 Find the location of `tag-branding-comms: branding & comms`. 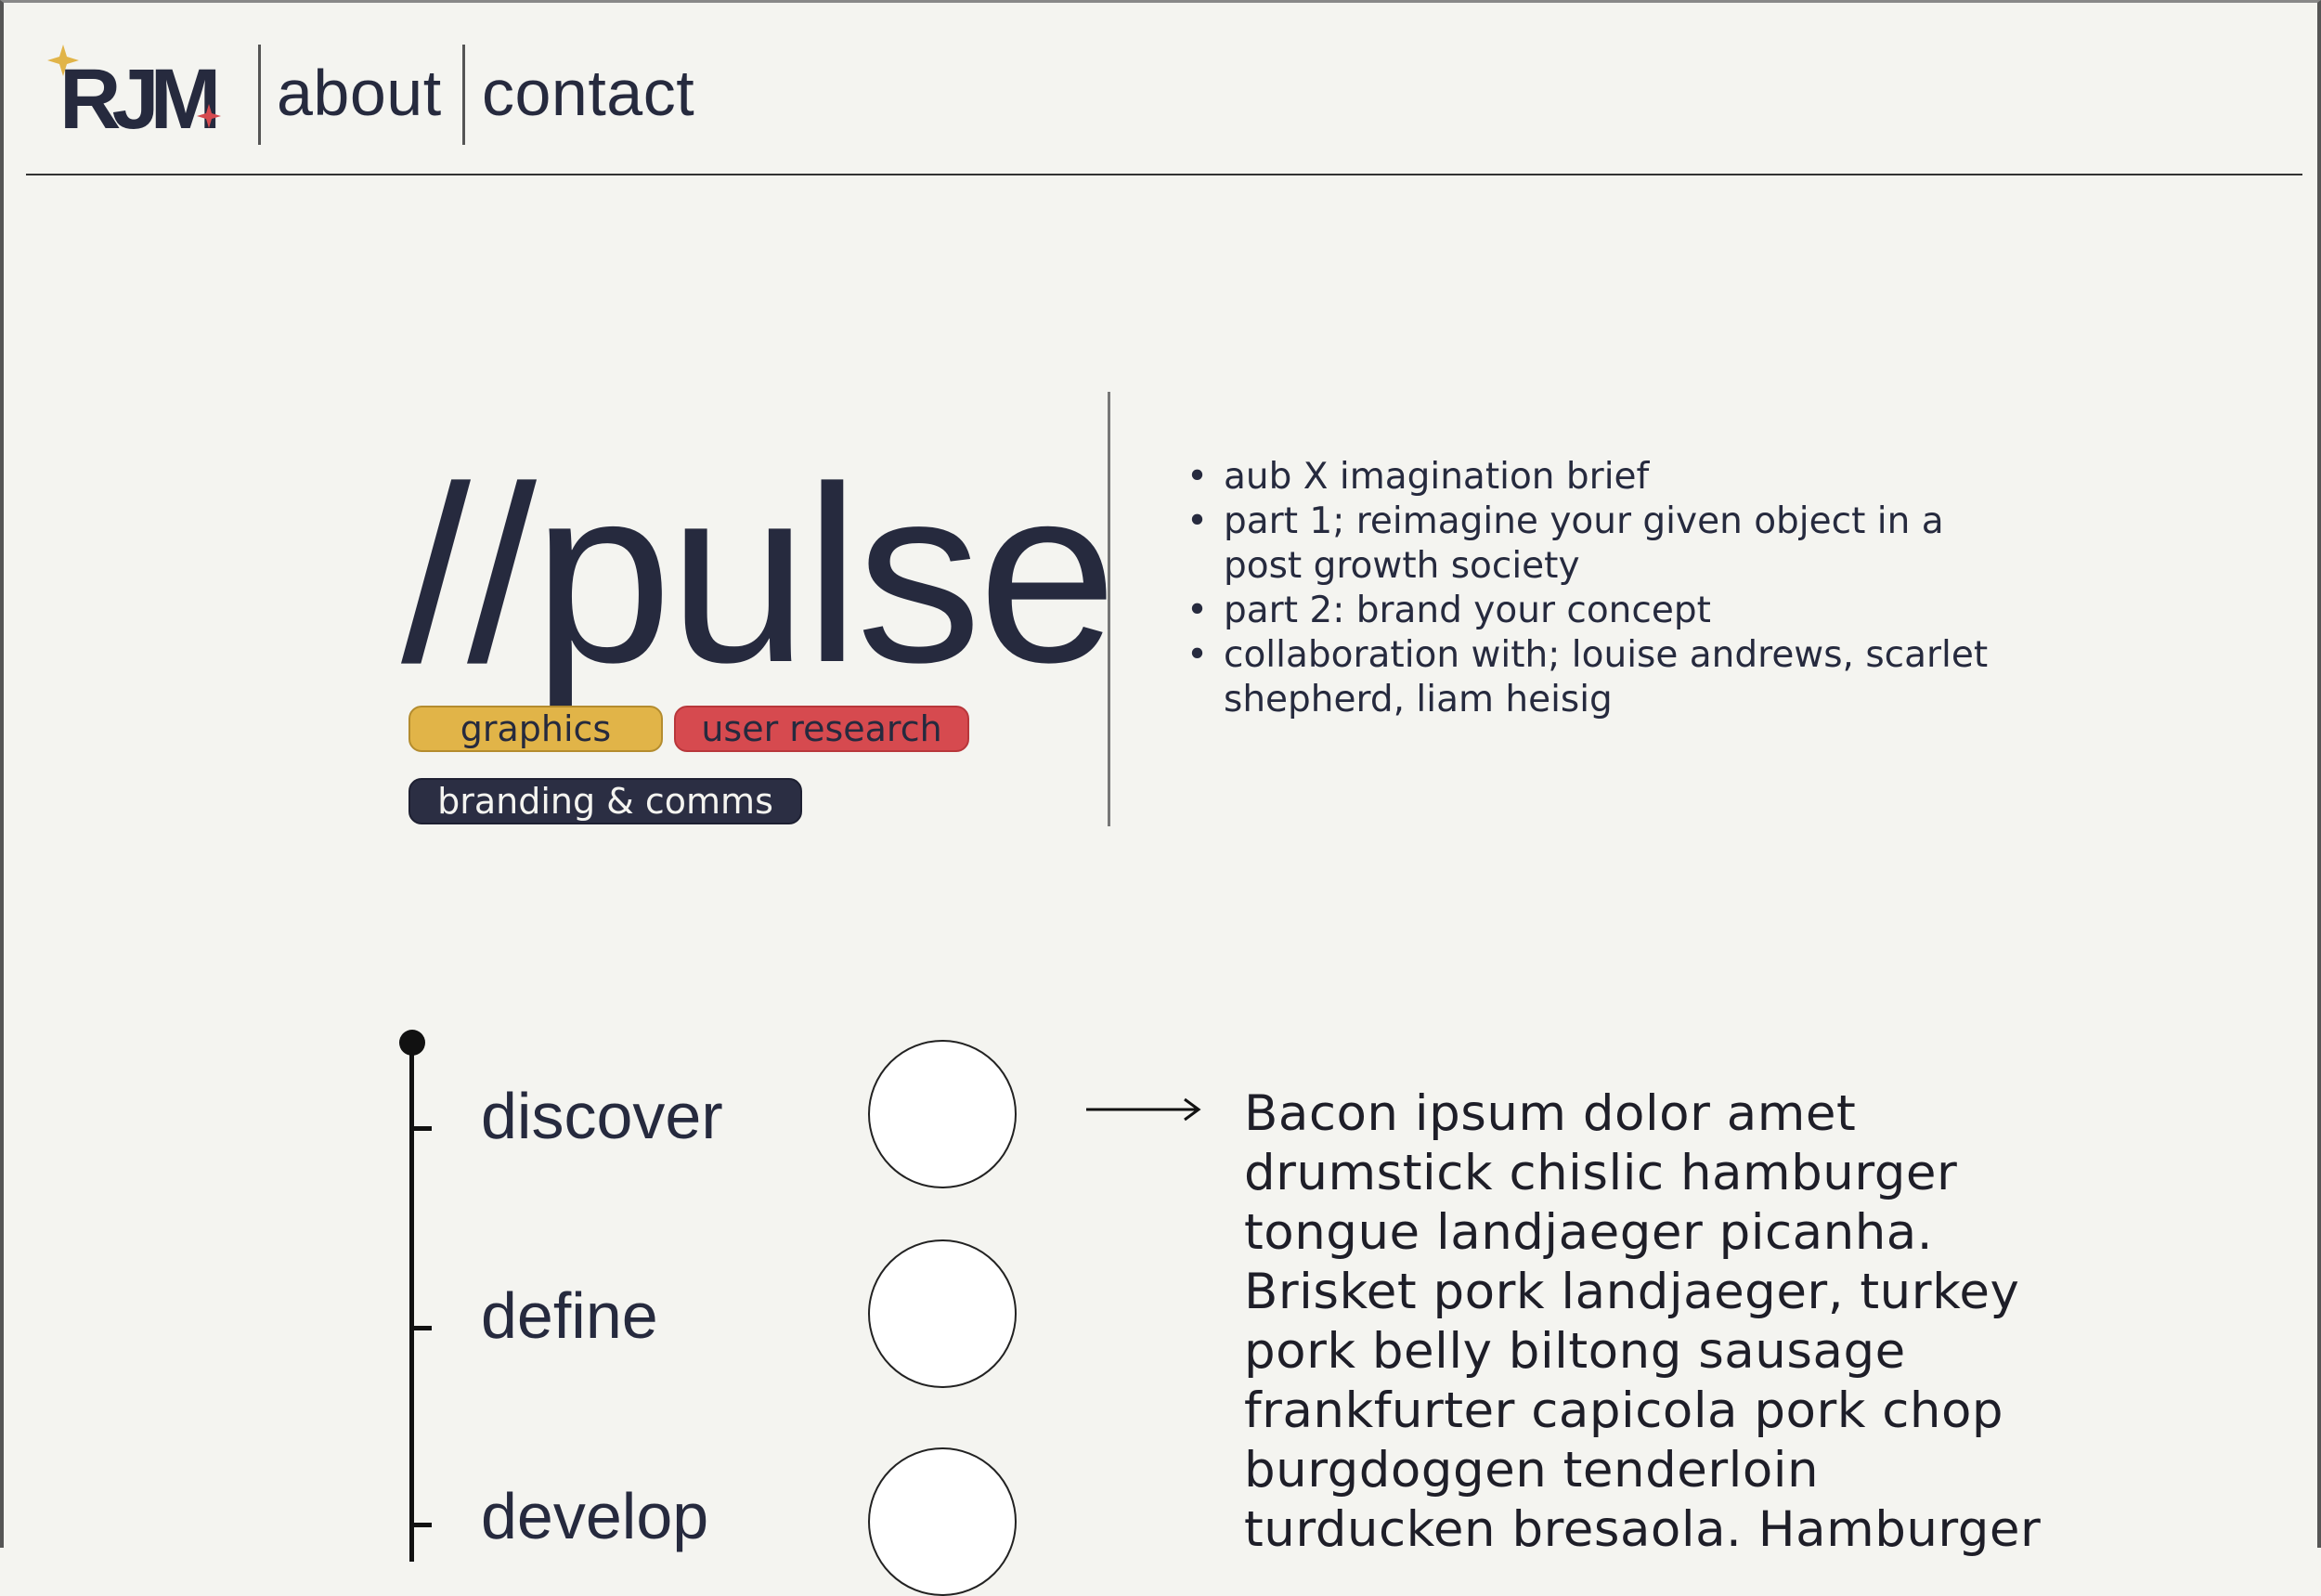

tag-branding-comms: branding & comms is located at coordinates (605, 801).